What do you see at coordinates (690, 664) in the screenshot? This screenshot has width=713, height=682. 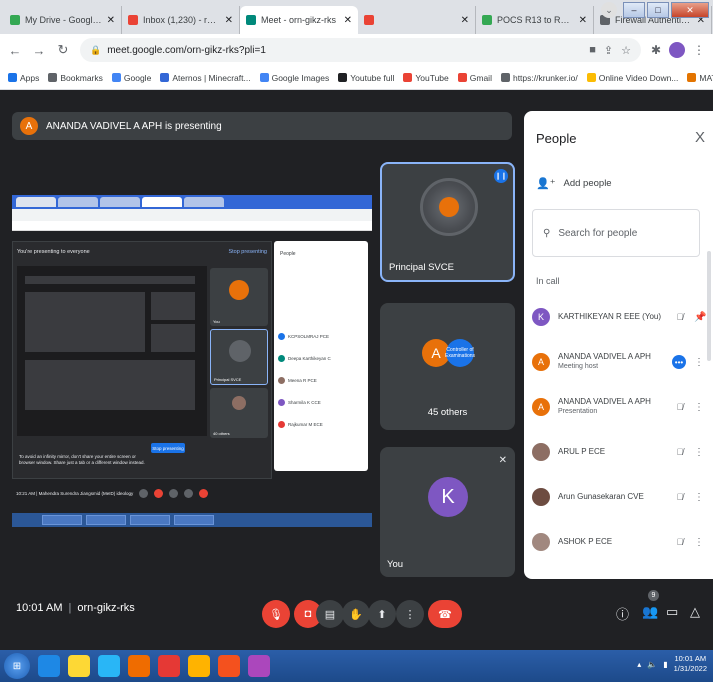 I see `taskbar-clock: 10:01 AM 1/31/2022` at bounding box center [690, 664].